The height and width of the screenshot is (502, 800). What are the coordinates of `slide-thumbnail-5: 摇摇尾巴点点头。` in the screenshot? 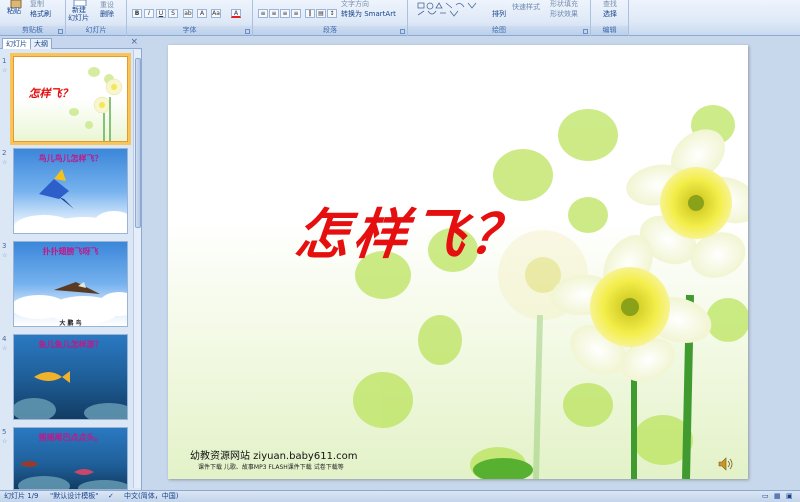 It's located at (70, 458).